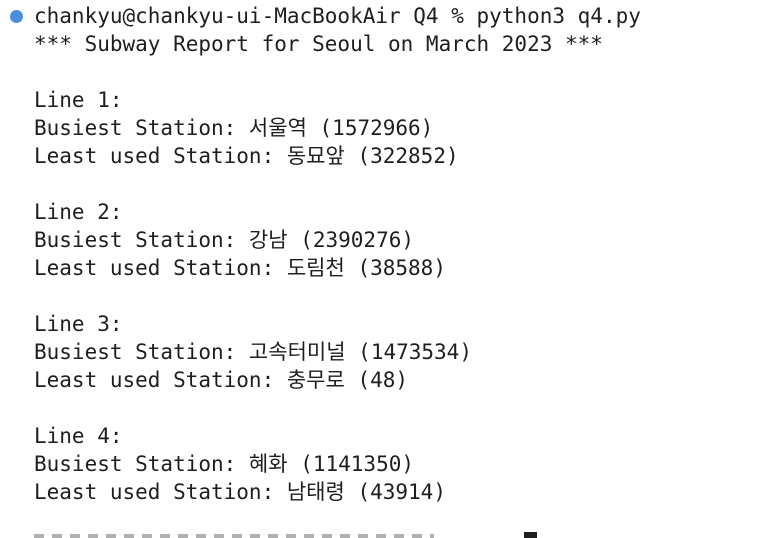 Image resolution: width=776 pixels, height=538 pixels. I want to click on line-3-busiest: Busiest Station: 고속터미널 (1473534), so click(253, 352).